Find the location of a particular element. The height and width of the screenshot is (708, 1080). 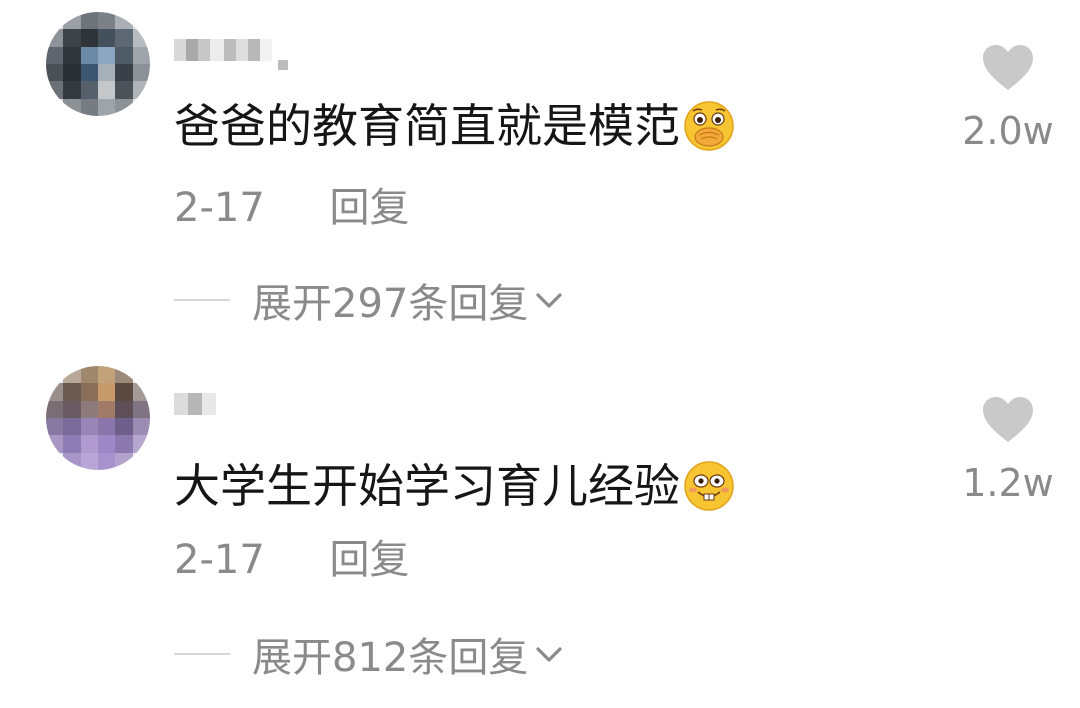

comment-text-content: 爸爸的教育简直就是模范 is located at coordinates (427, 126).